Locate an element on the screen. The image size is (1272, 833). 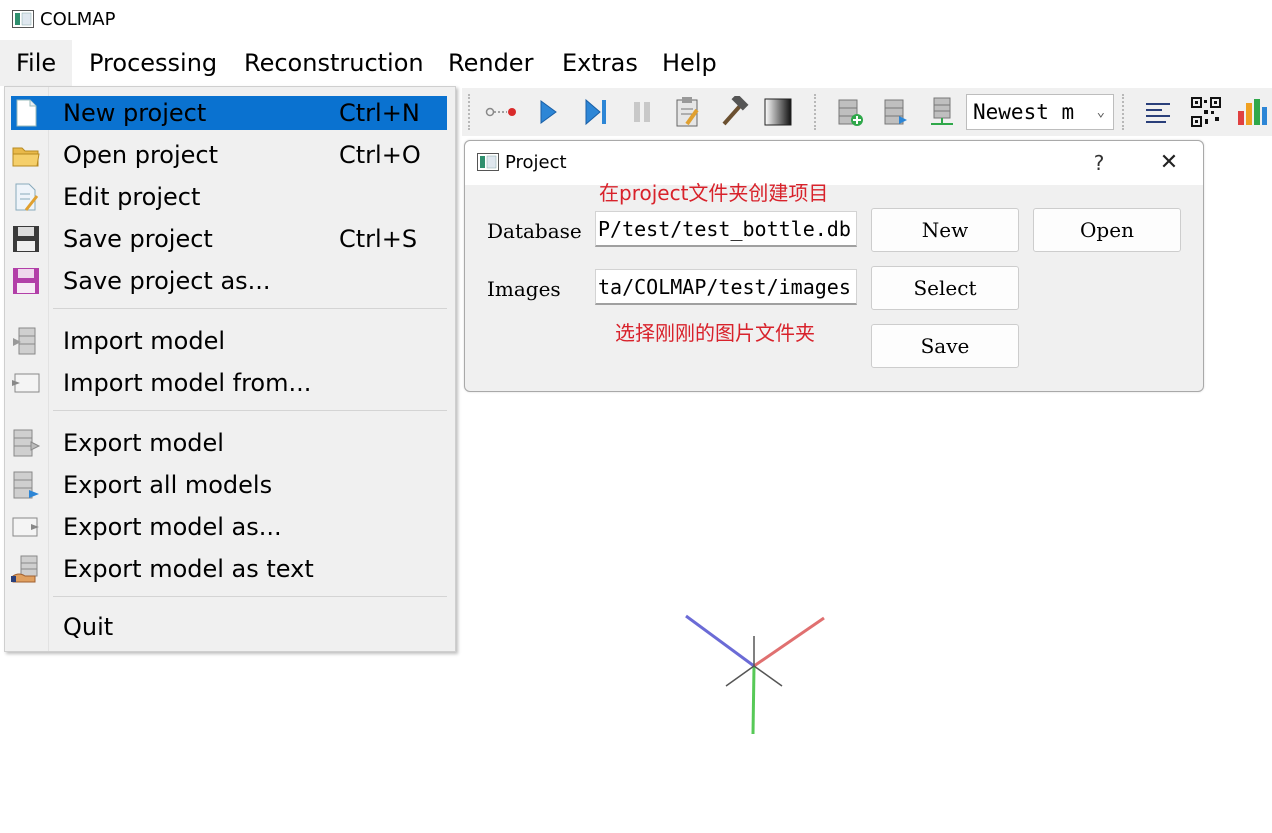
bar-chart-icon is located at coordinates (1252, 112).